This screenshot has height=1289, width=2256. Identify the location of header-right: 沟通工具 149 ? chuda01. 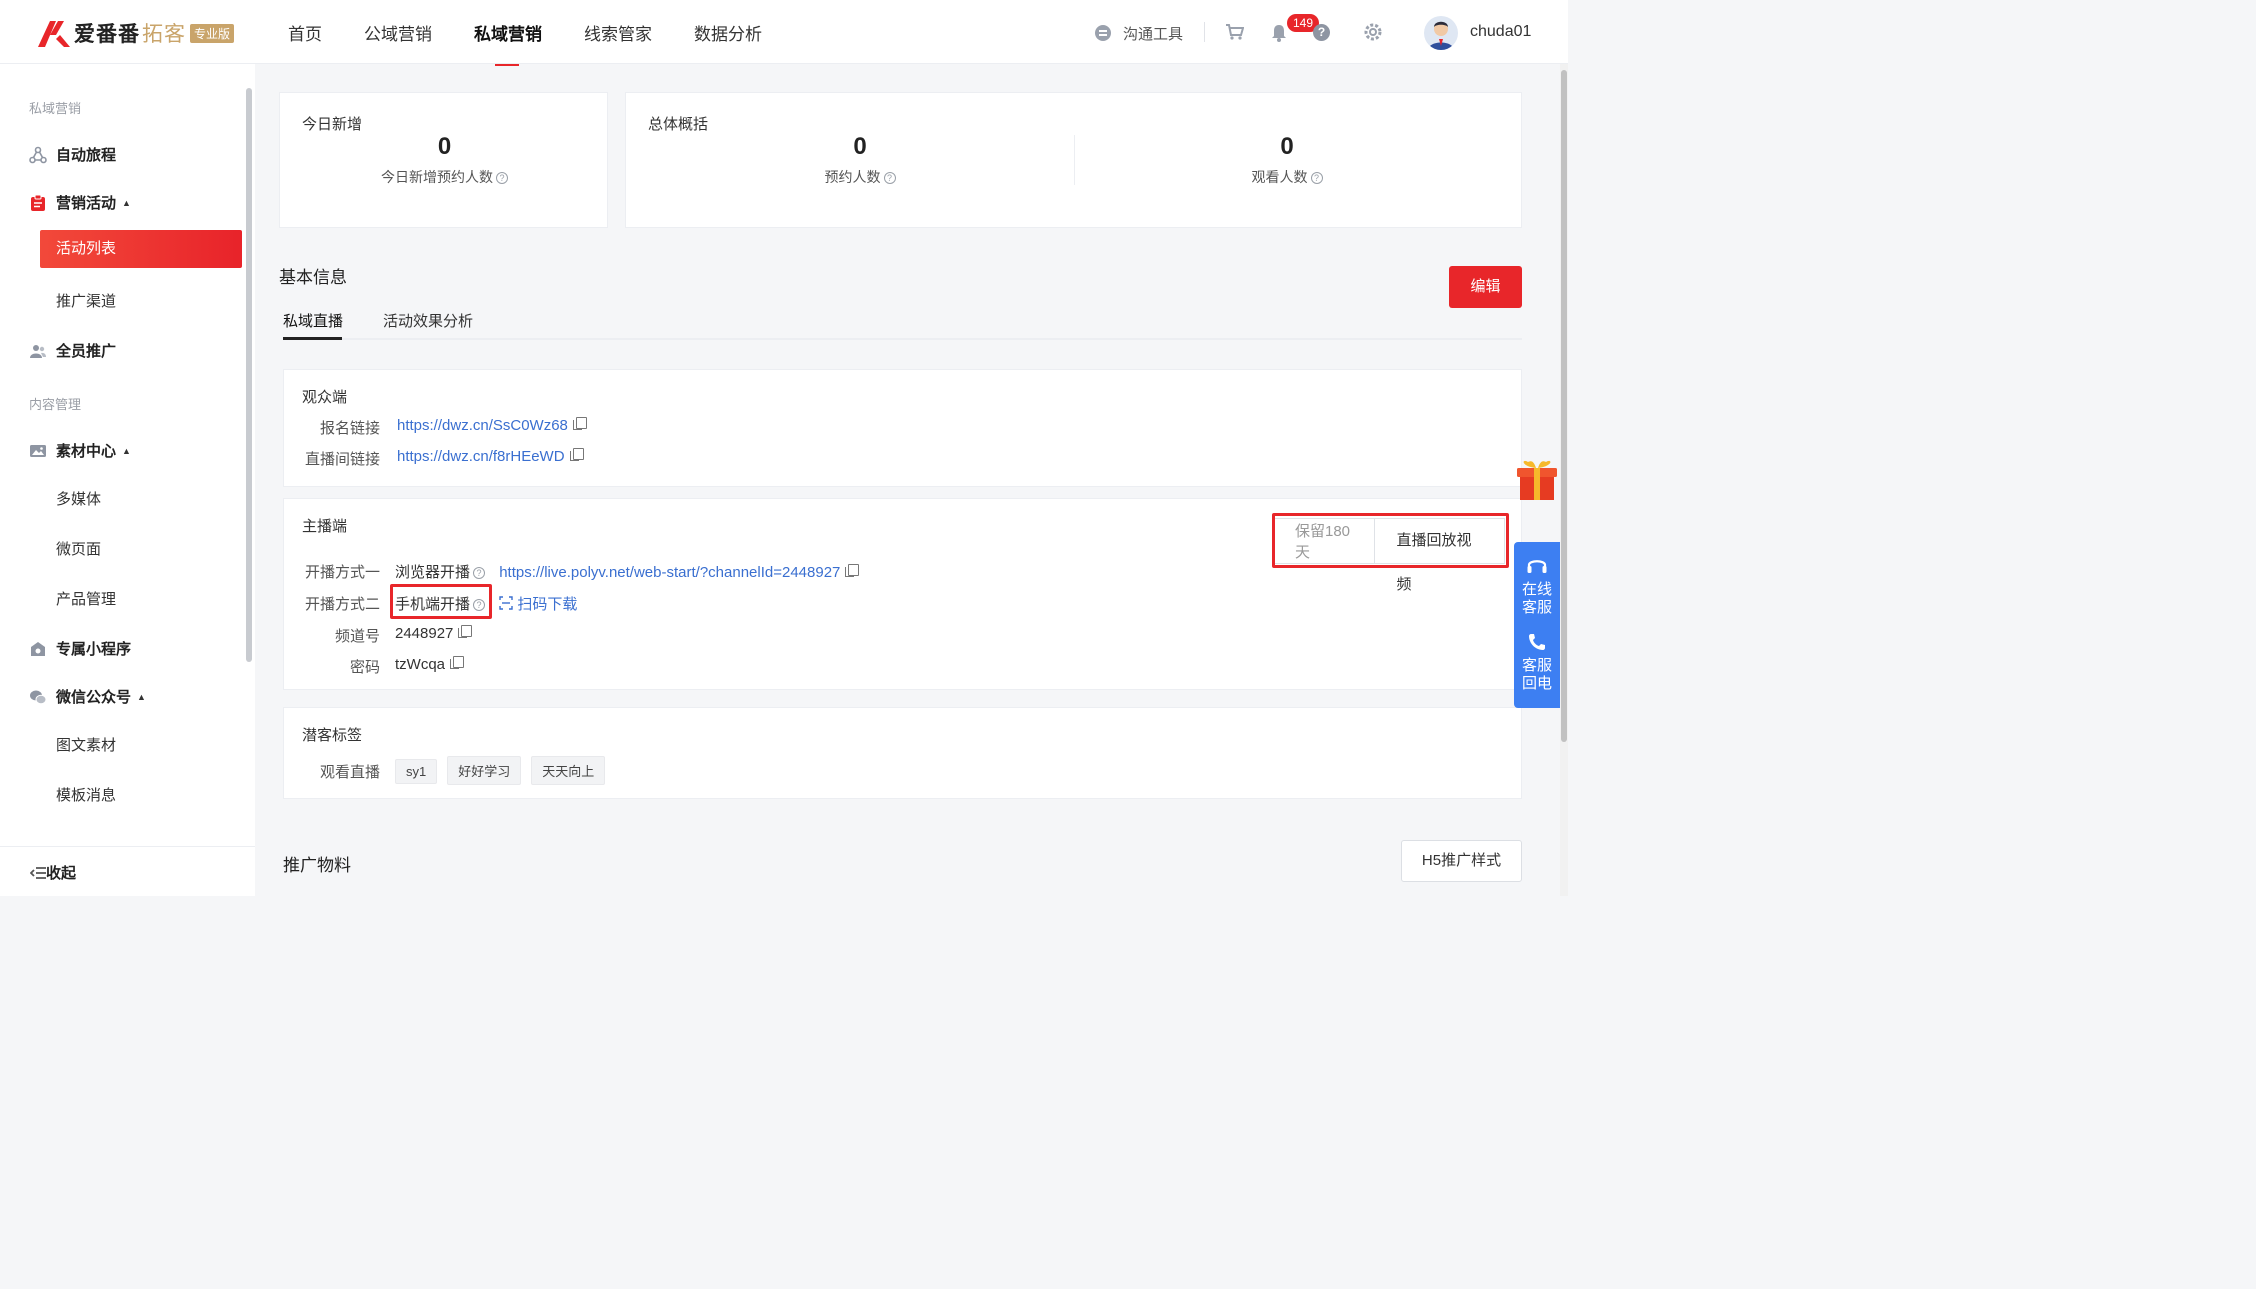
(1288, 32).